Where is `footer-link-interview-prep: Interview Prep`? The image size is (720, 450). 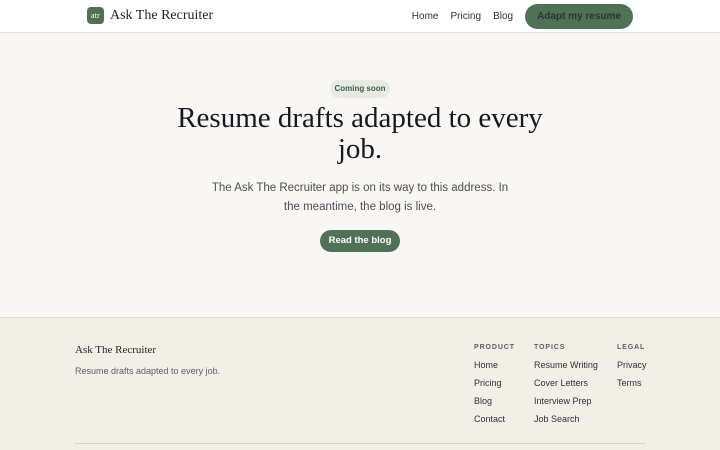
footer-link-interview-prep: Interview Prep is located at coordinates (566, 405).